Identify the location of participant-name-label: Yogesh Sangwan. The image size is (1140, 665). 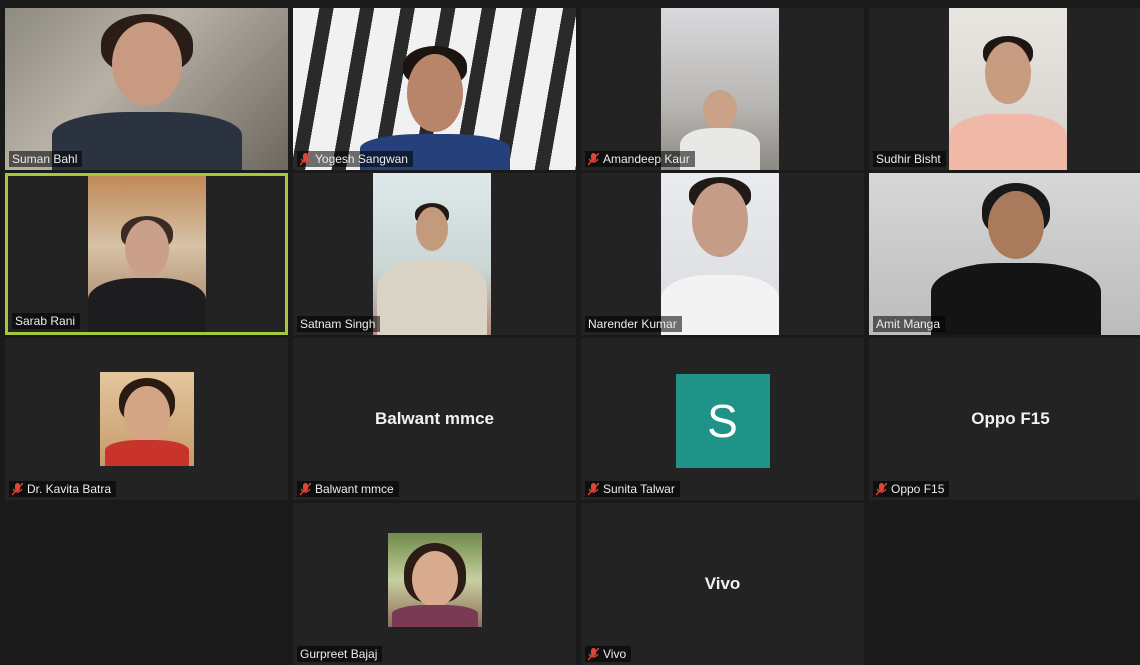
(355, 159).